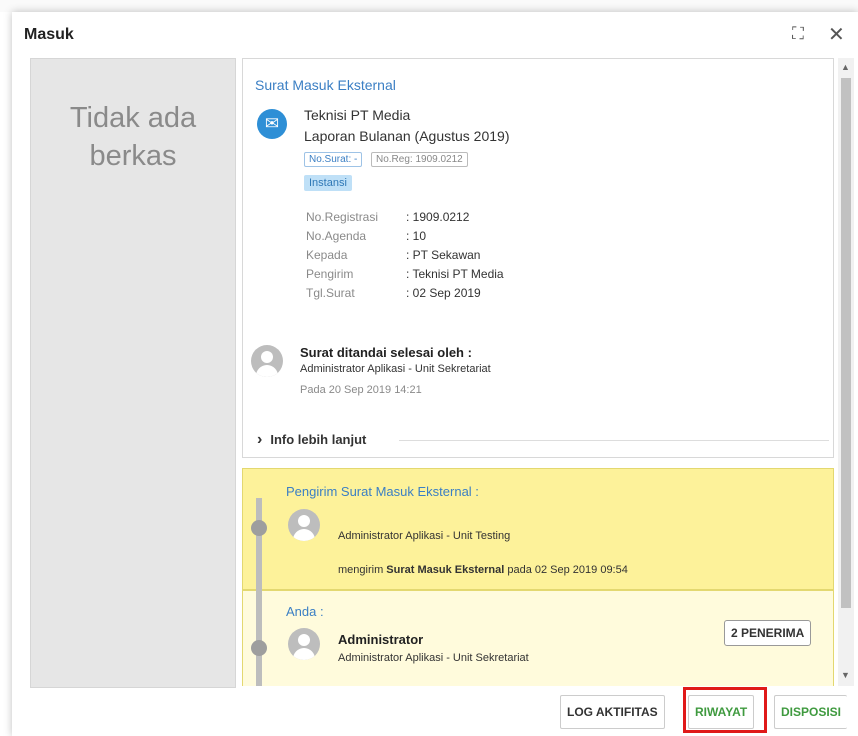 The image size is (858, 736). What do you see at coordinates (382, 491) in the screenshot?
I see `history-title: Pengirim Surat Masuk Eksternal :` at bounding box center [382, 491].